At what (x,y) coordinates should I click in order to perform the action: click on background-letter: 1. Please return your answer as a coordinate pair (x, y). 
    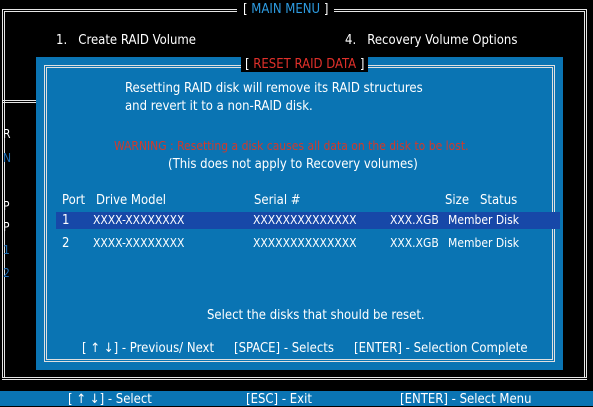
    Looking at the image, I should click on (6, 250).